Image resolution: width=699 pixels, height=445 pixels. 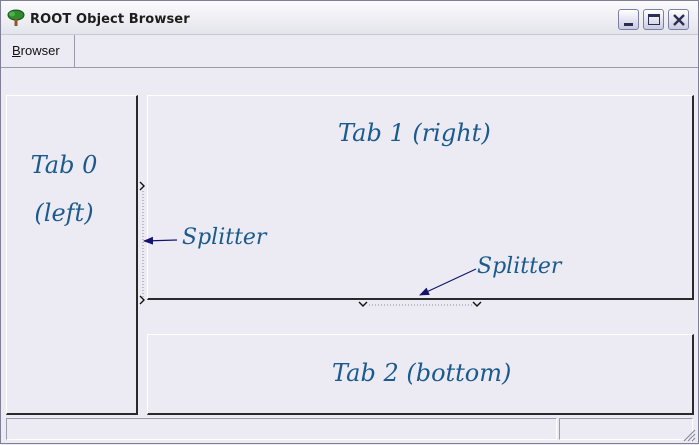 What do you see at coordinates (110, 19) in the screenshot?
I see `window-title: ROOT Object Browser` at bounding box center [110, 19].